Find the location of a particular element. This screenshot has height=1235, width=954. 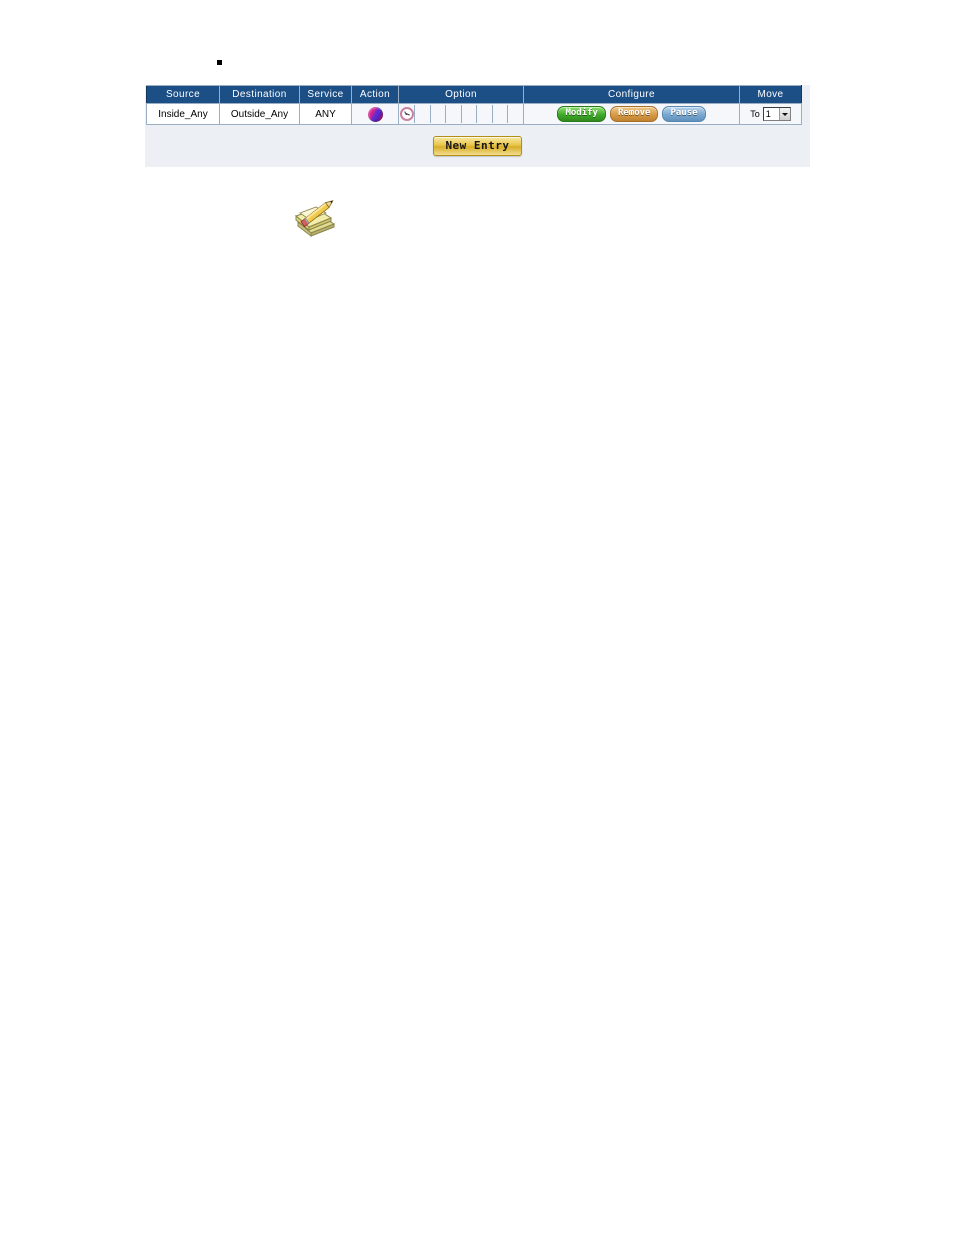

cell-option is located at coordinates (461, 114).